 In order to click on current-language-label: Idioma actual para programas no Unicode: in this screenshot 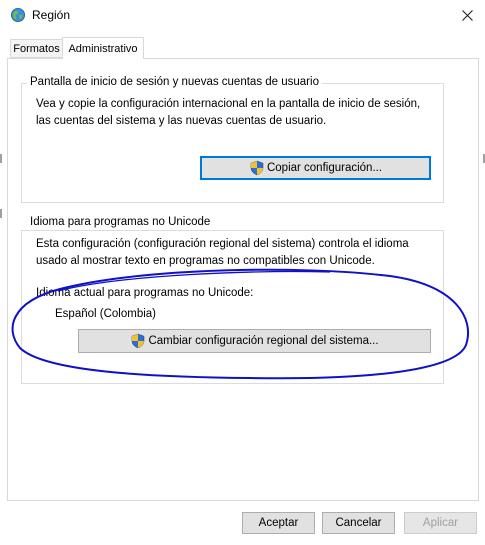, I will do `click(145, 293)`.